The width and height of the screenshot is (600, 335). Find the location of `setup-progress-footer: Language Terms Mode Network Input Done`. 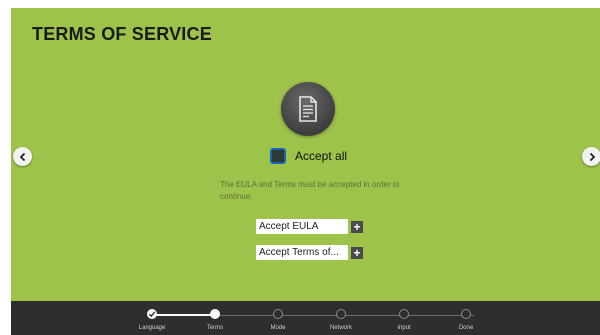

setup-progress-footer: Language Terms Mode Network Input Done is located at coordinates (305, 318).